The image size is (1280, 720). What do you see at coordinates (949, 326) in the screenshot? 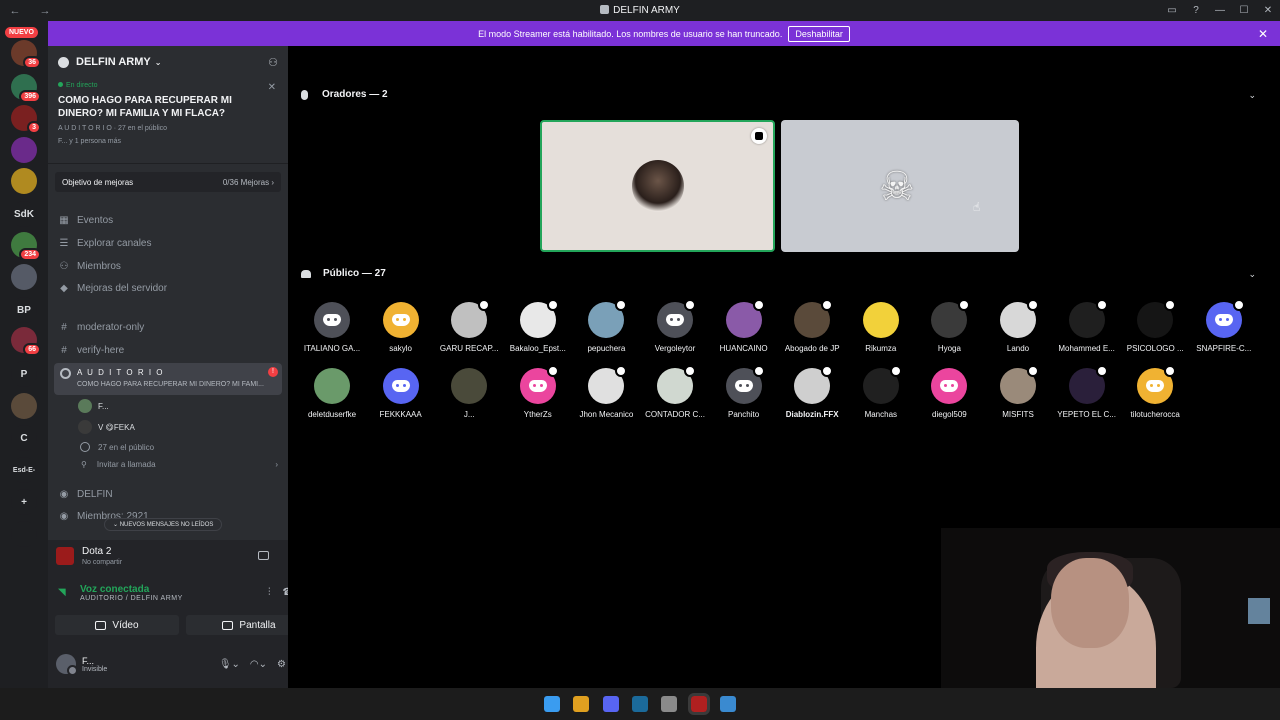
I see `audience-member: Hyoga` at bounding box center [949, 326].